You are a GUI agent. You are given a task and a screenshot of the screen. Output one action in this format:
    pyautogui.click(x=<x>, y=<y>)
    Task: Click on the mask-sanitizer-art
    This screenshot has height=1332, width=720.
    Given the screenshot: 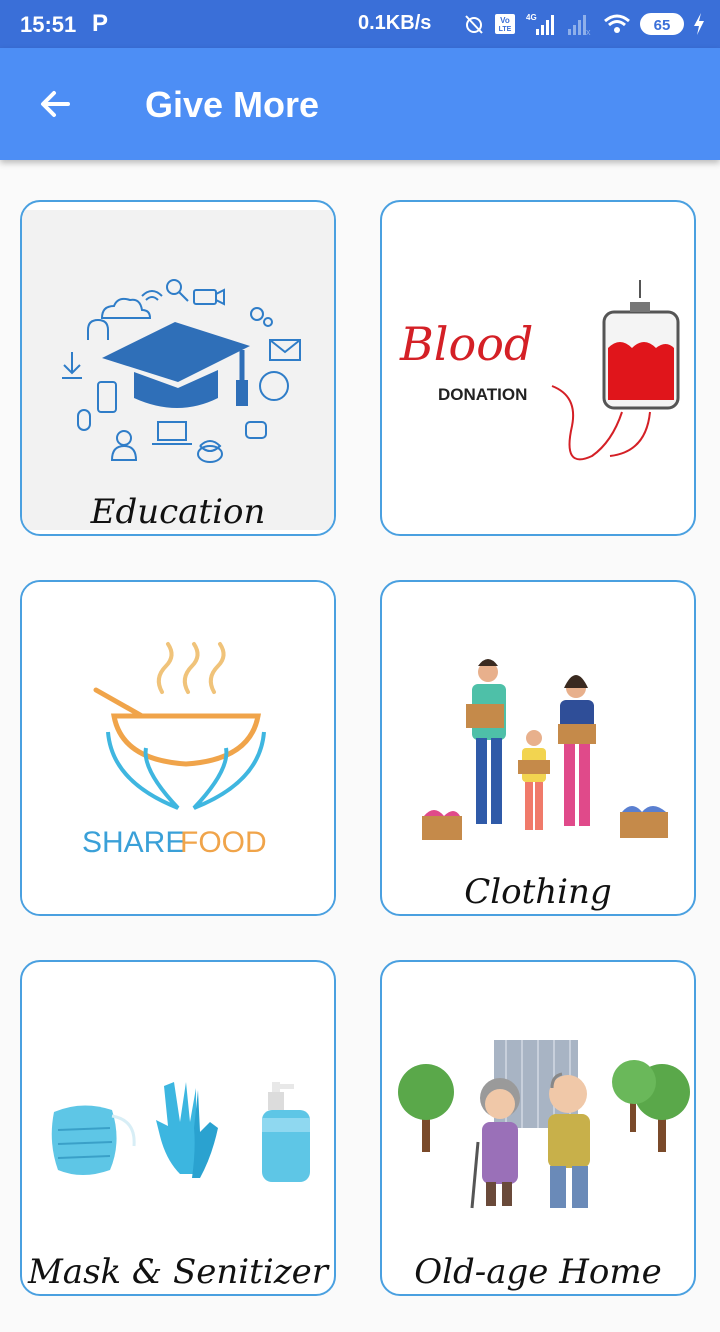 What is the action you would take?
    pyautogui.click(x=178, y=1137)
    